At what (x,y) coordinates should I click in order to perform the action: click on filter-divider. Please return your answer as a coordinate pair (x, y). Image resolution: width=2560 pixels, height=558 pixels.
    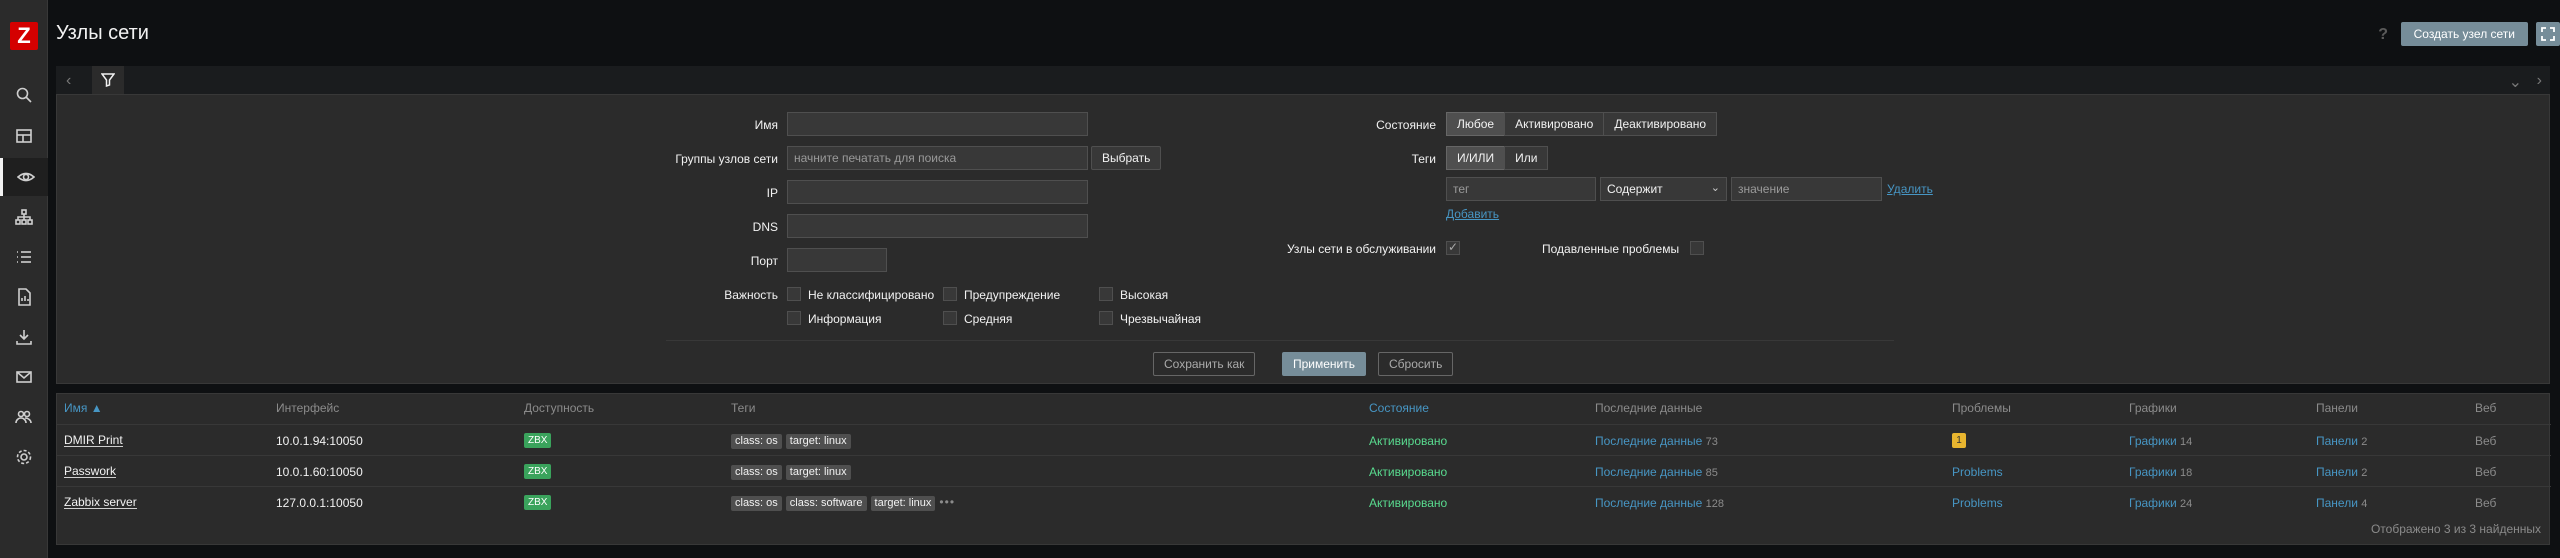
    Looking at the image, I should click on (1280, 340).